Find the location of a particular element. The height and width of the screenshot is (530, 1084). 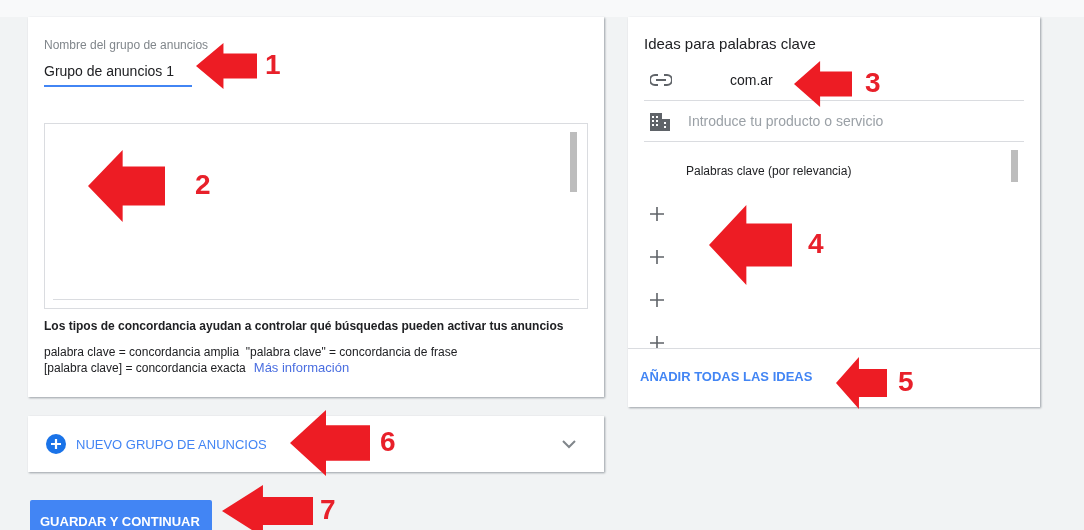

add-all-ideas-button: AÑADIR TODAS LAS IDEAS is located at coordinates (726, 376).